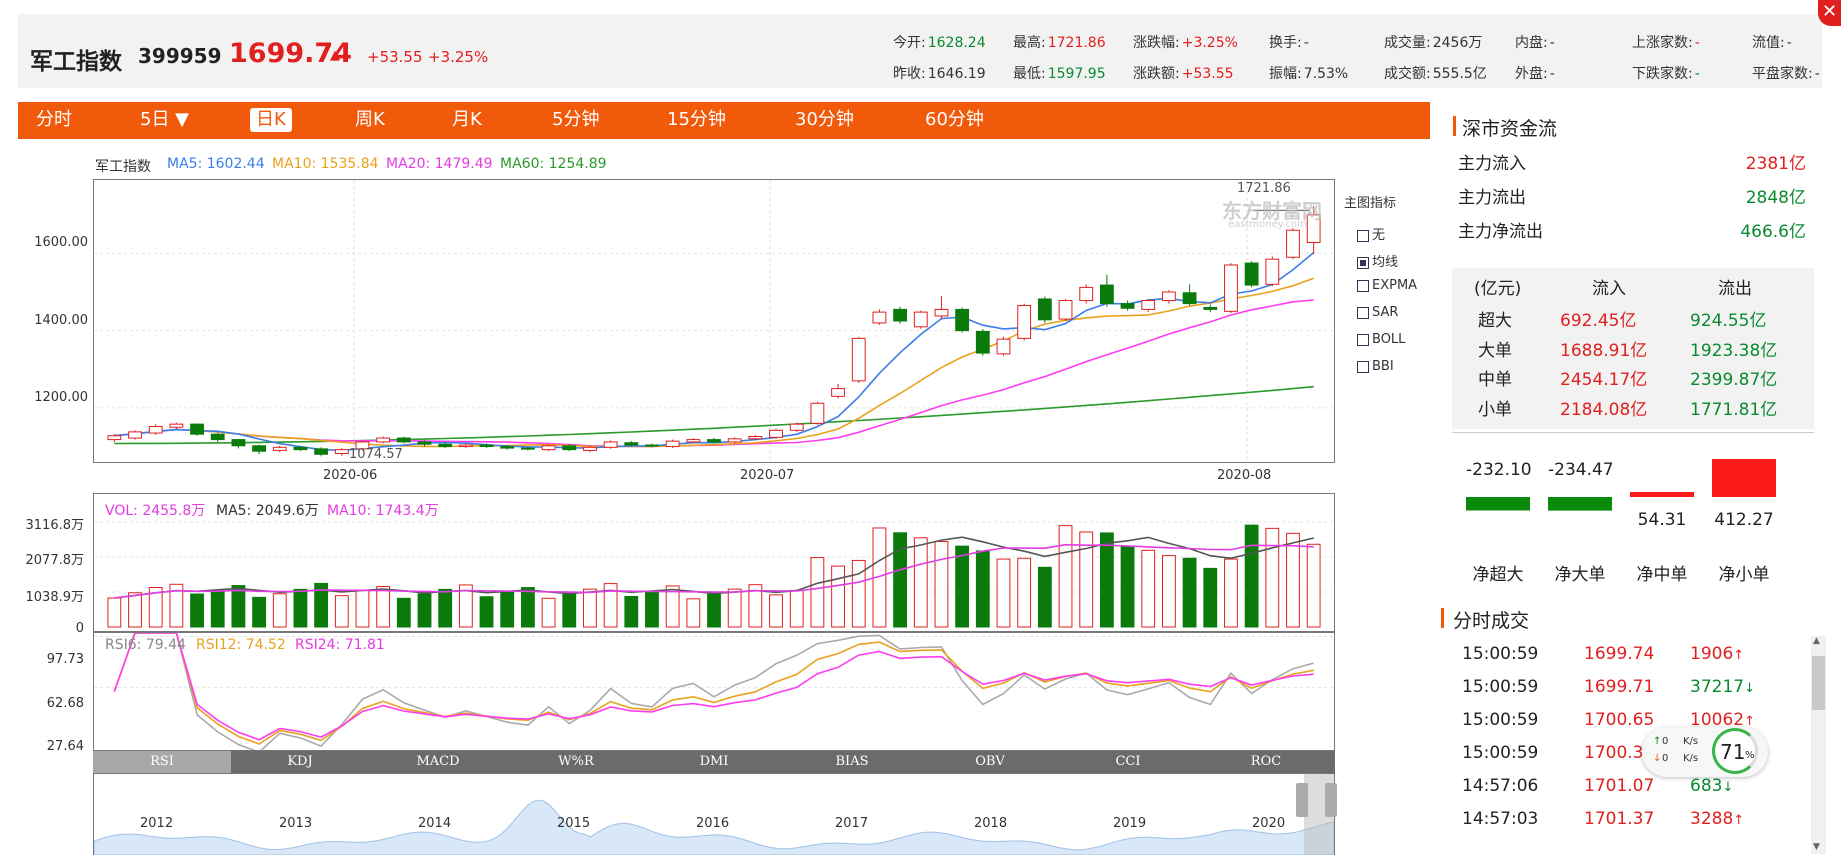  Describe the element at coordinates (696, 120) in the screenshot. I see `tab-6: 15分钟` at that location.